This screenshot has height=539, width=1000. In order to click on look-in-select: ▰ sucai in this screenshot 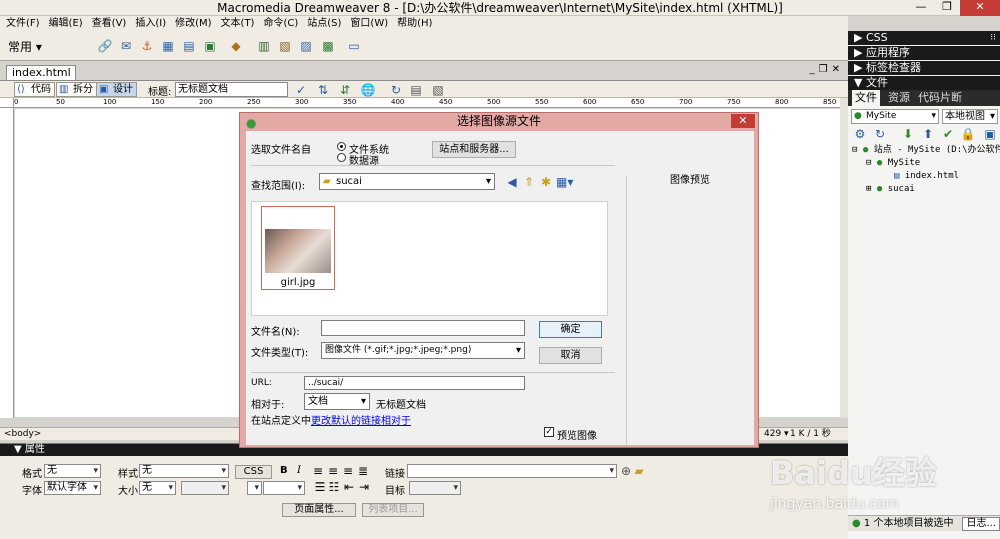, I will do `click(407, 181)`.